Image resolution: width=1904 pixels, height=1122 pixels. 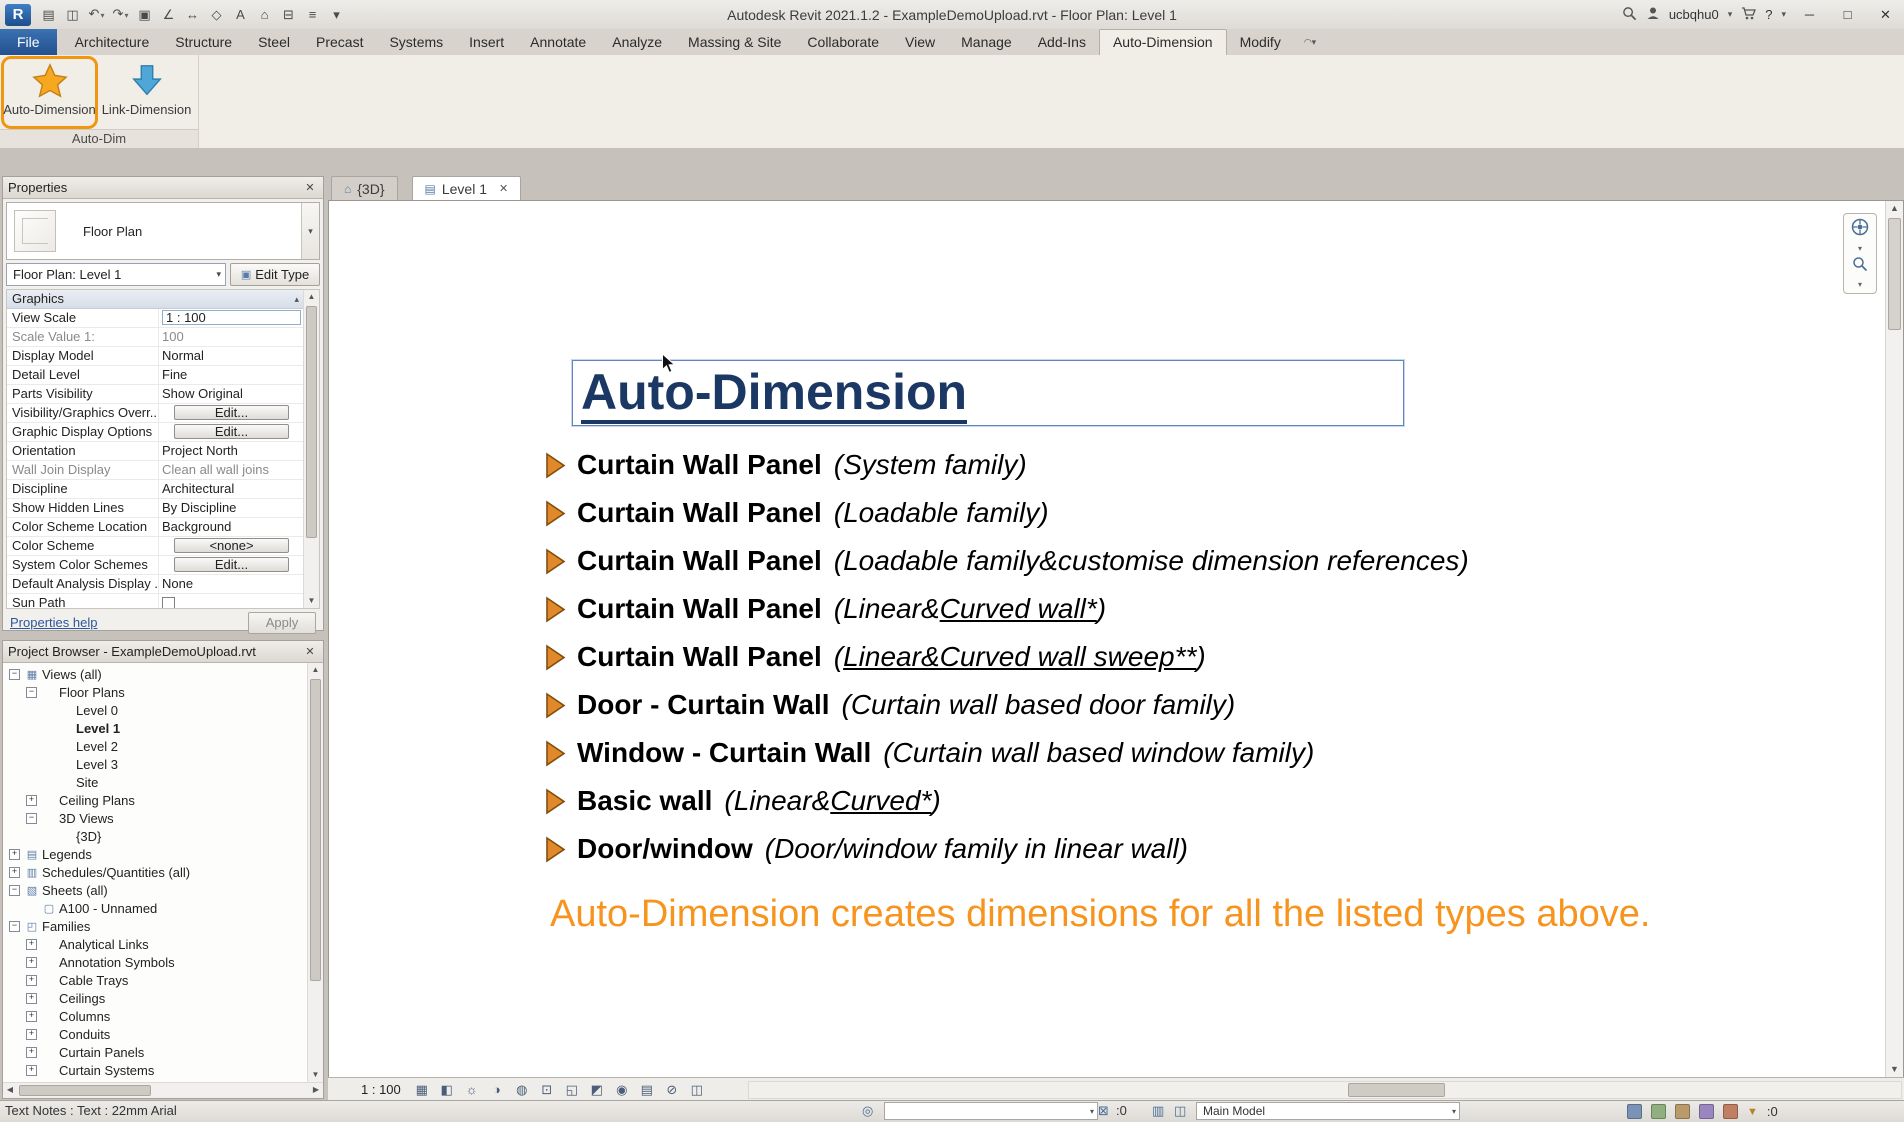 What do you see at coordinates (146, 92) in the screenshot?
I see `link-dimension-button: Link-Dimension` at bounding box center [146, 92].